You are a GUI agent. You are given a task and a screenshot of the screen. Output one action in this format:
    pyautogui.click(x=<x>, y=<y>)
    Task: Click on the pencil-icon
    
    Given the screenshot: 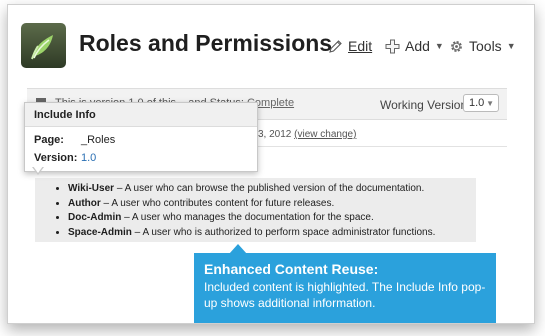 What is the action you would take?
    pyautogui.click(x=335, y=46)
    